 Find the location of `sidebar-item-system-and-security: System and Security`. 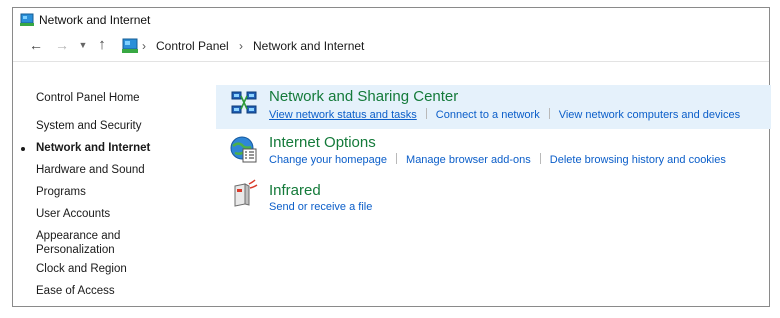

sidebar-item-system-and-security: System and Security is located at coordinates (88, 126).